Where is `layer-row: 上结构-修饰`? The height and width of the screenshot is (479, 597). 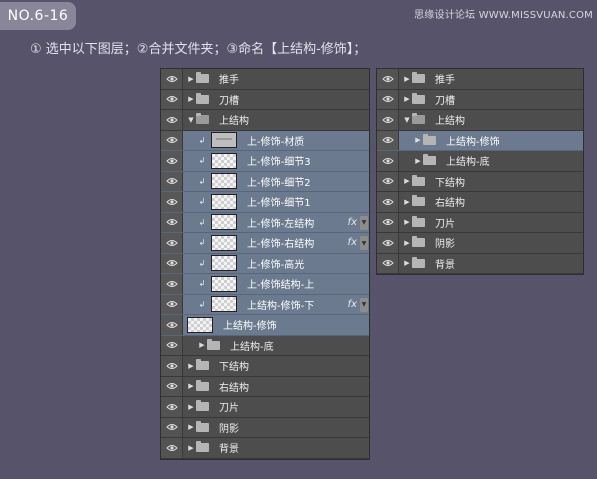
layer-row: 上结构-修饰 is located at coordinates (265, 325).